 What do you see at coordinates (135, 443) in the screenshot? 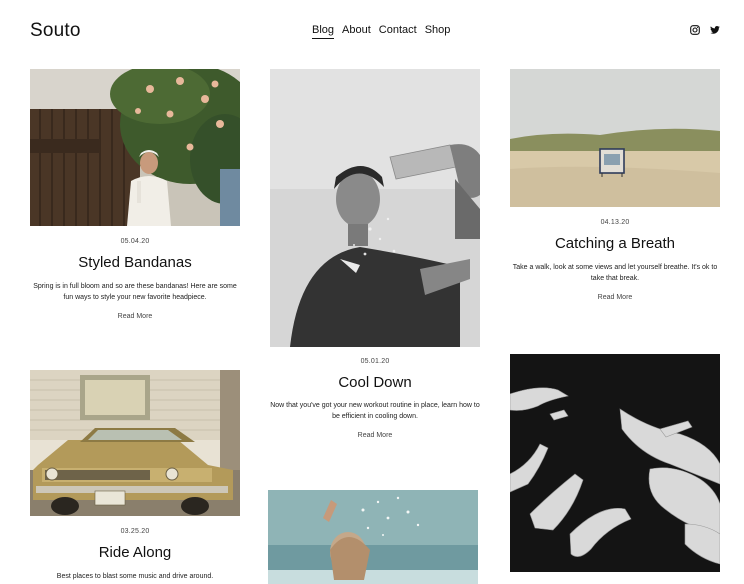
I see `post-image-ride-along` at bounding box center [135, 443].